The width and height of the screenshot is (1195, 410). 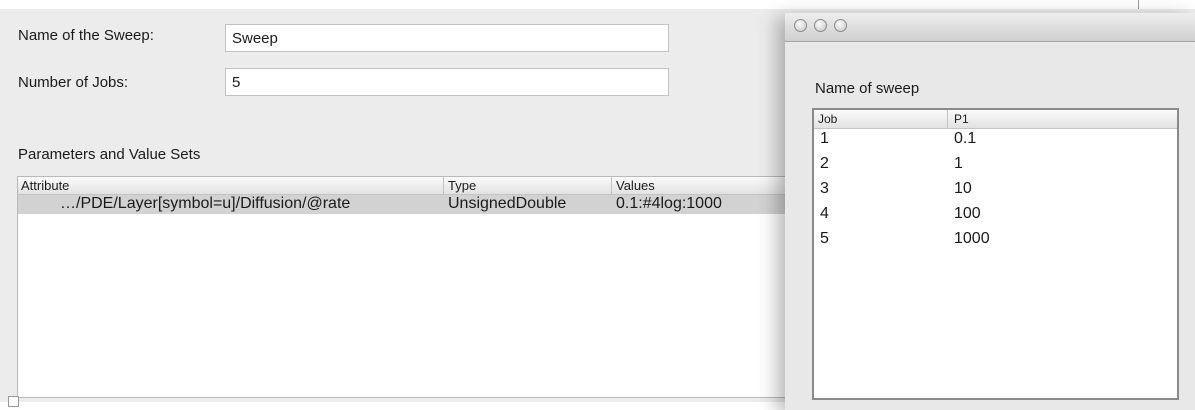 What do you see at coordinates (995, 192) in the screenshot?
I see `table-row: 3 10` at bounding box center [995, 192].